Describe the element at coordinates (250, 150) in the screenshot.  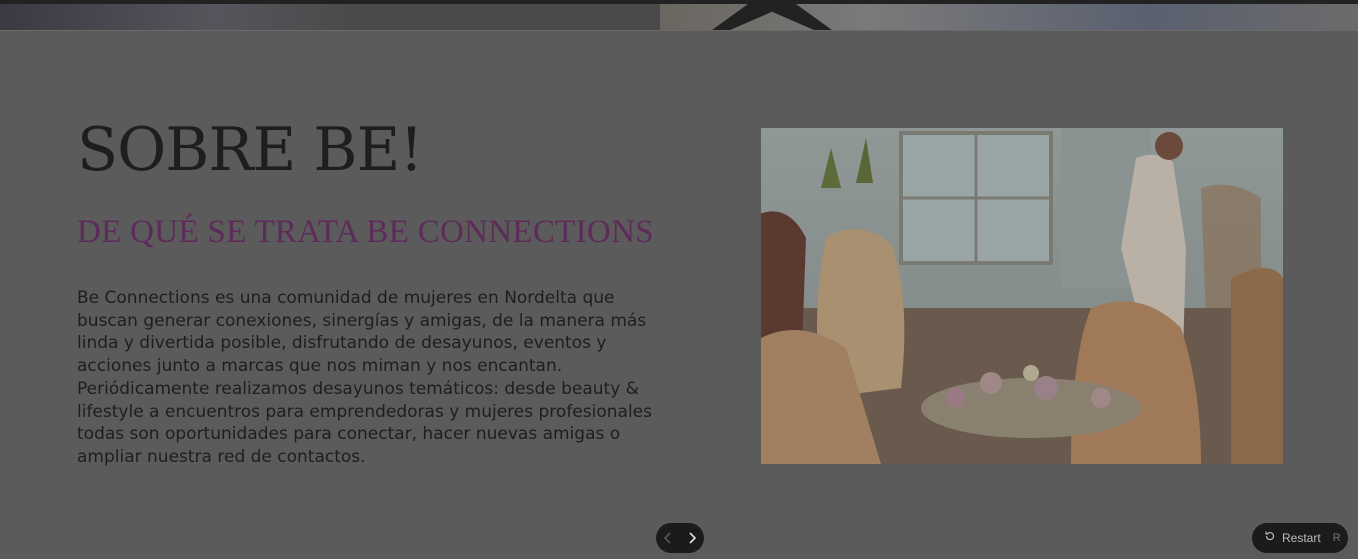
I see `section-title: SOBRE BE!` at that location.